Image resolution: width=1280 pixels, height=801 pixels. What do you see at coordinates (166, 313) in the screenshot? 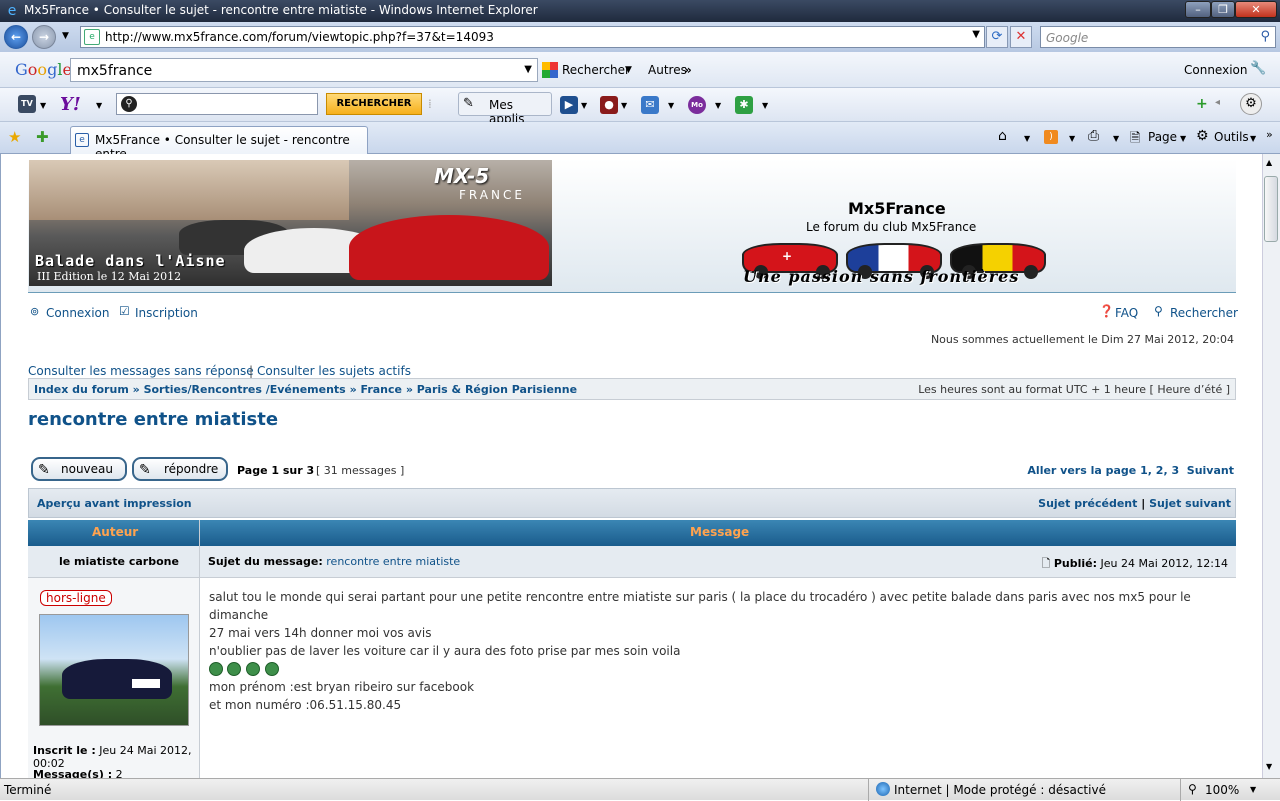
I see `register-link: Inscription` at bounding box center [166, 313].